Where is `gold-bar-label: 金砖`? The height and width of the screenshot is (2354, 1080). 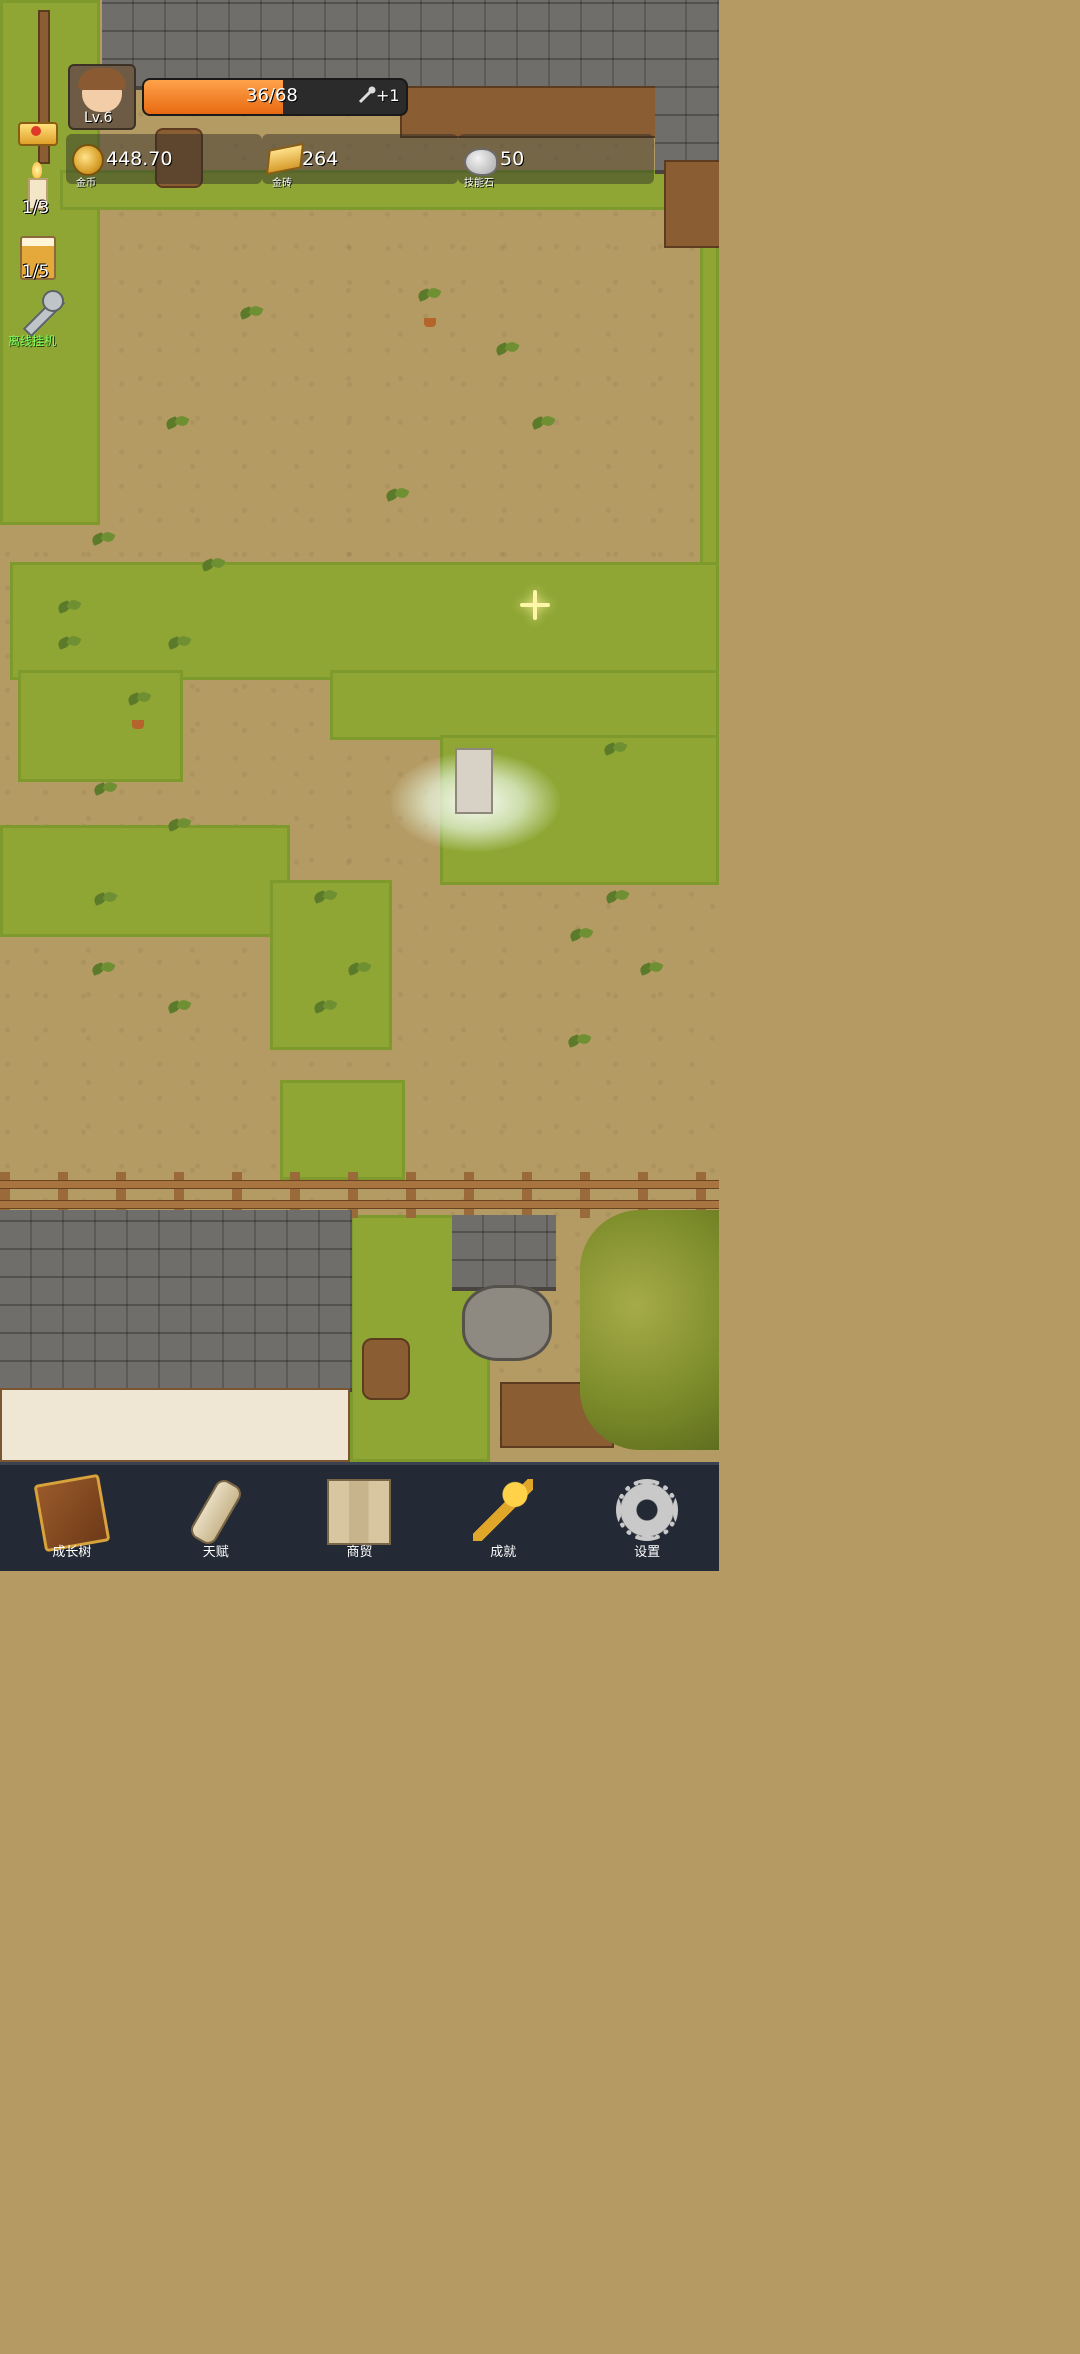 gold-bar-label: 金砖 is located at coordinates (282, 183).